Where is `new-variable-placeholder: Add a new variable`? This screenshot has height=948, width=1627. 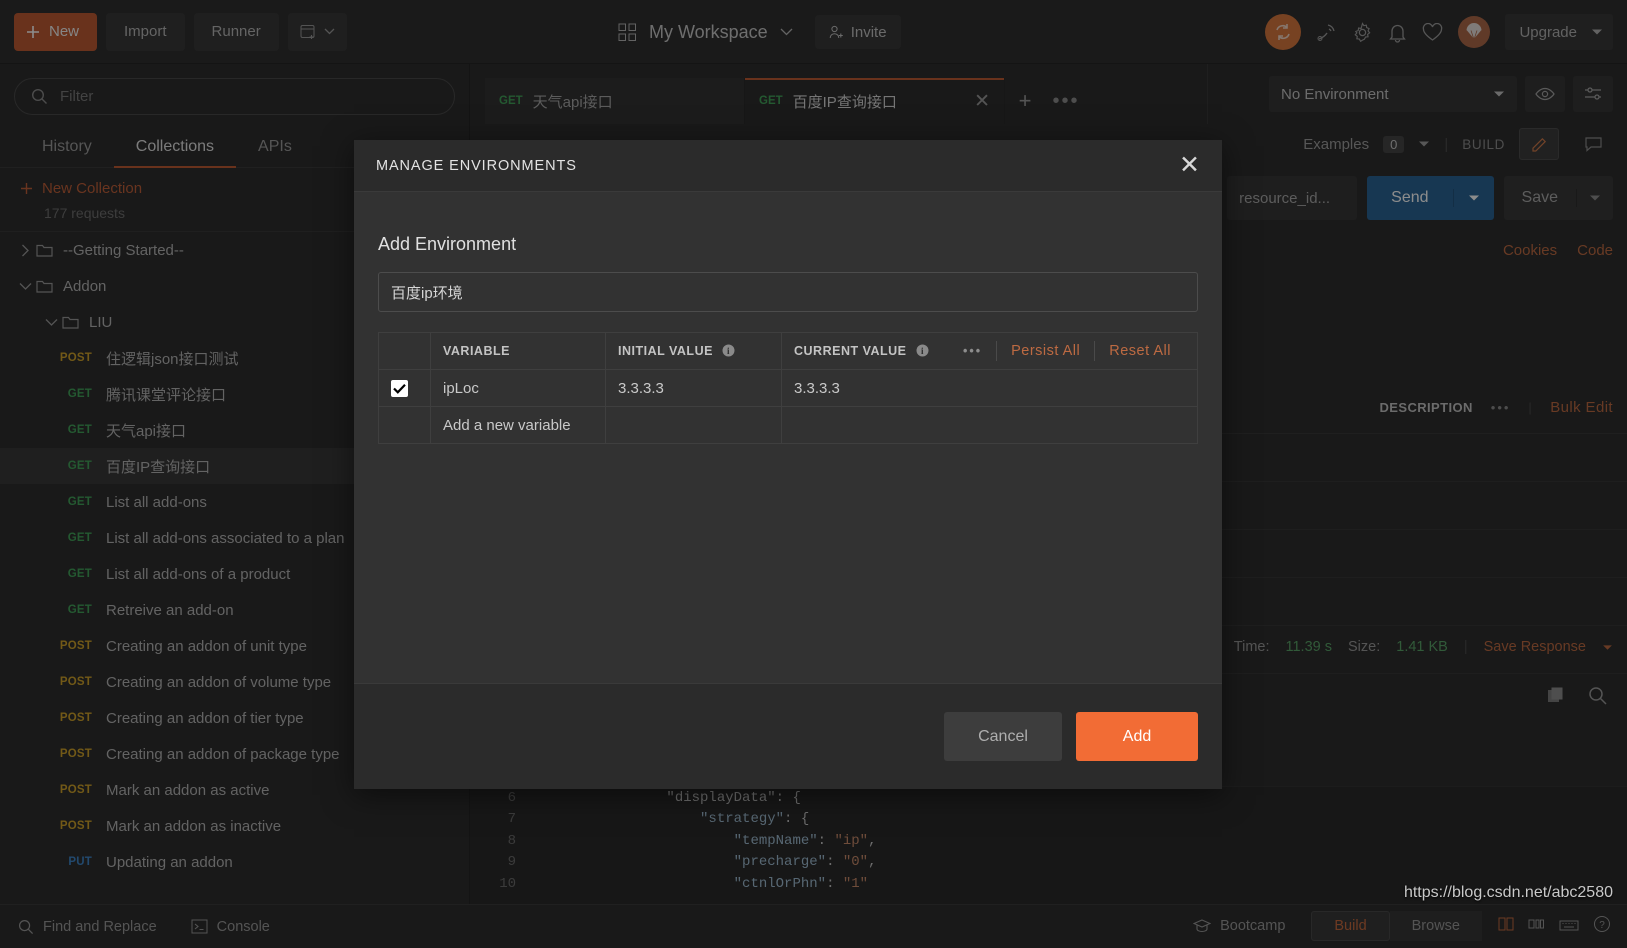
new-variable-placeholder: Add a new variable is located at coordinates (518, 425).